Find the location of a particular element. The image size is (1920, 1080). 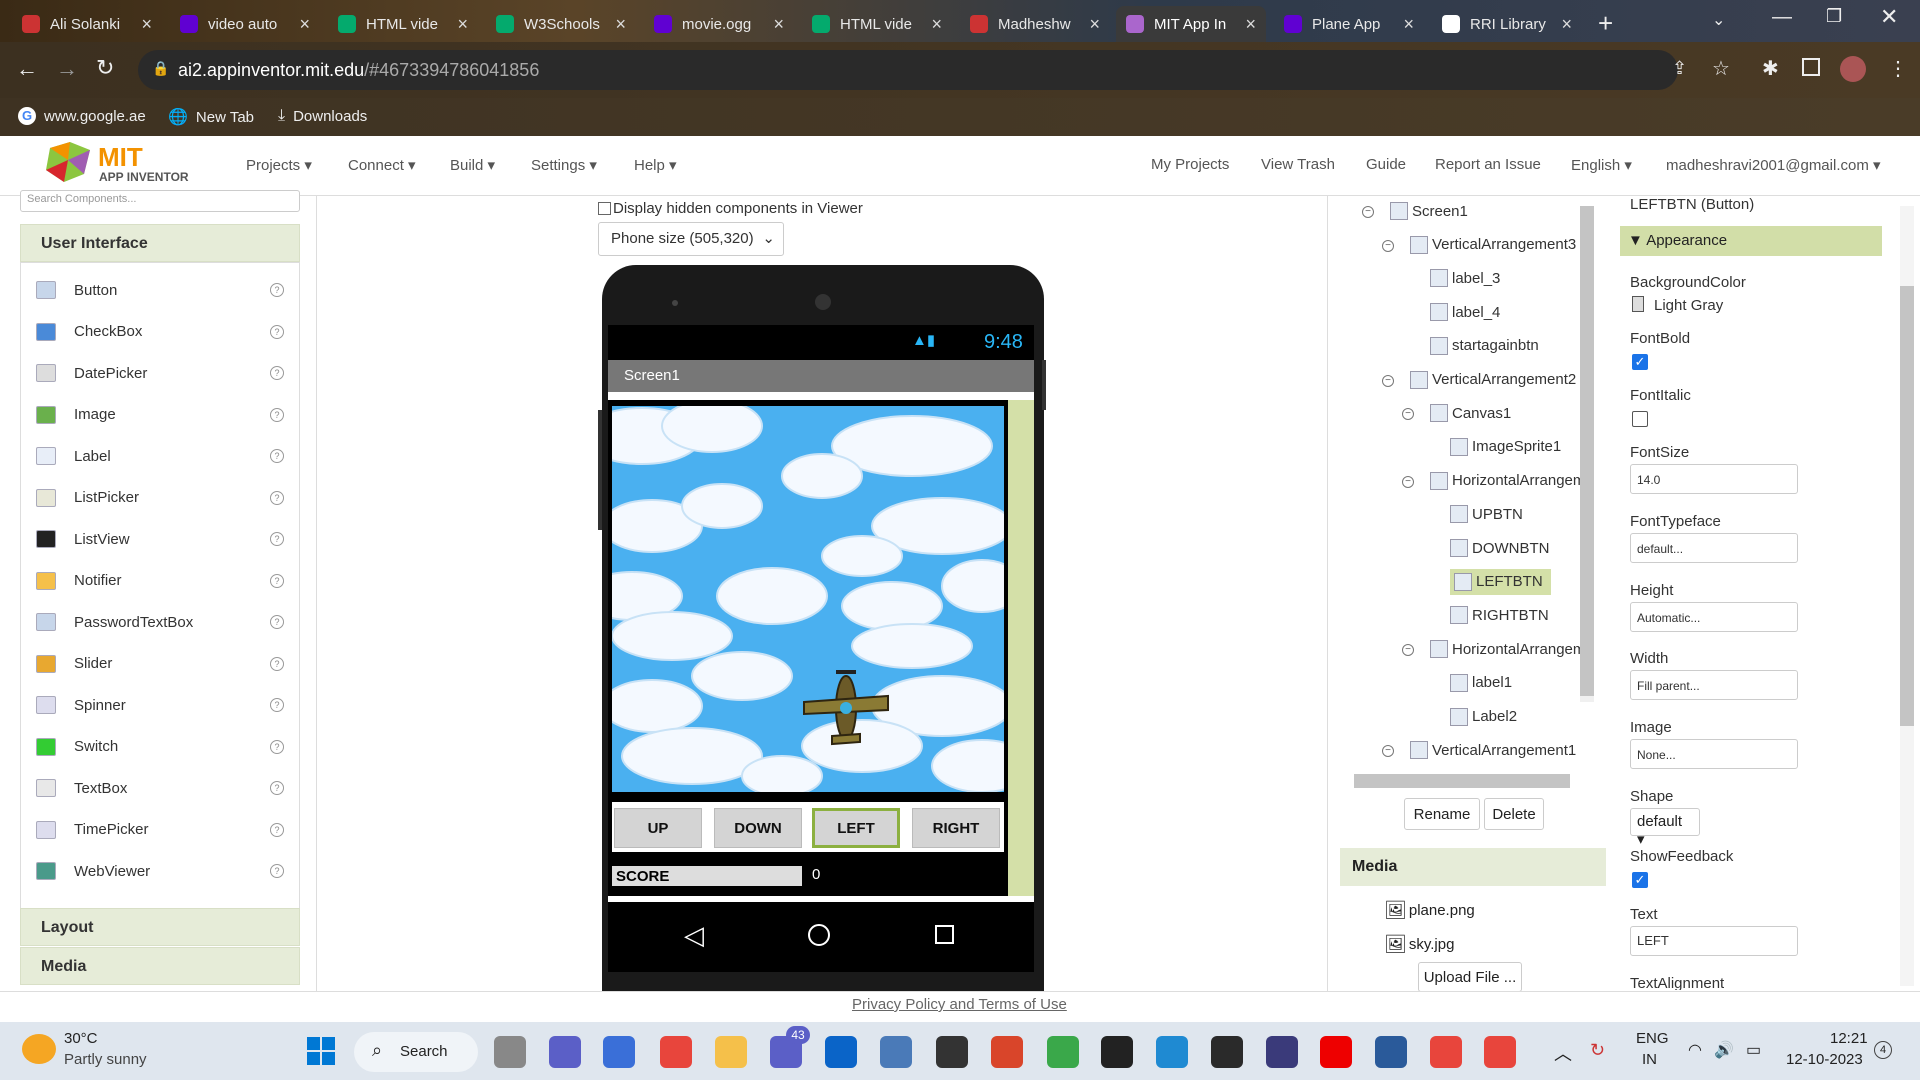

palette-item: Spinner? is located at coordinates (169, 705).